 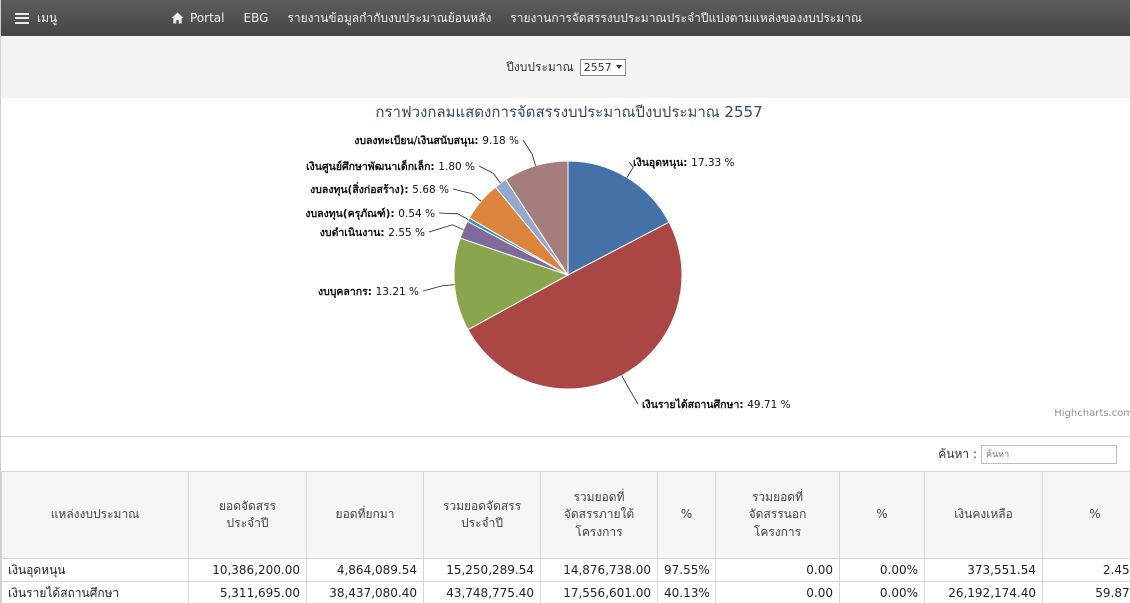 What do you see at coordinates (22, 18) in the screenshot?
I see `hamburger-icon` at bounding box center [22, 18].